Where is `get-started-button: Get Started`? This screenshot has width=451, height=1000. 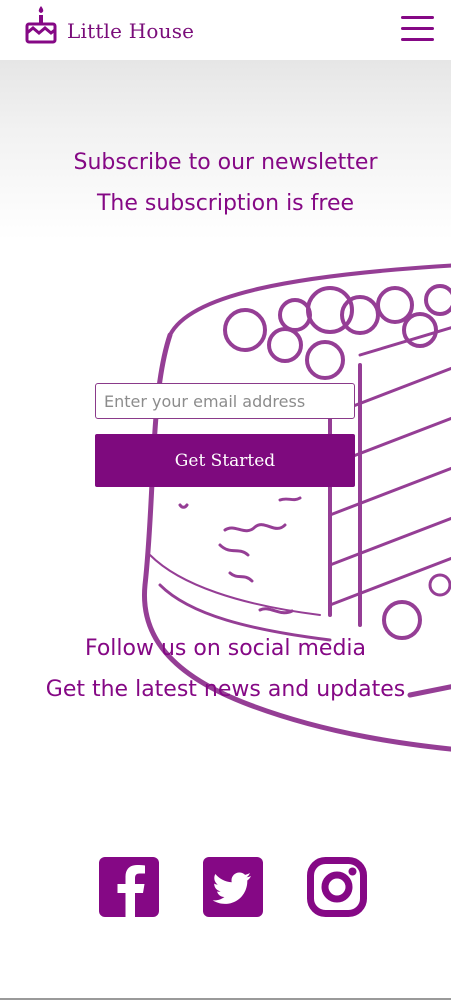
get-started-button: Get Started is located at coordinates (225, 460).